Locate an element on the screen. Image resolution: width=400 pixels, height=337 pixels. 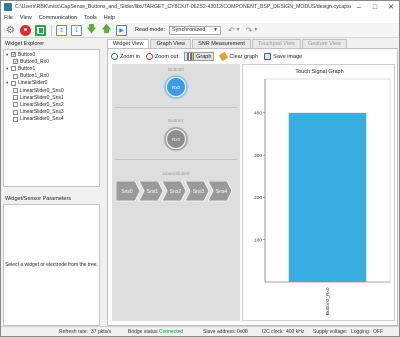
save-image-button: Save image is located at coordinates (283, 56).